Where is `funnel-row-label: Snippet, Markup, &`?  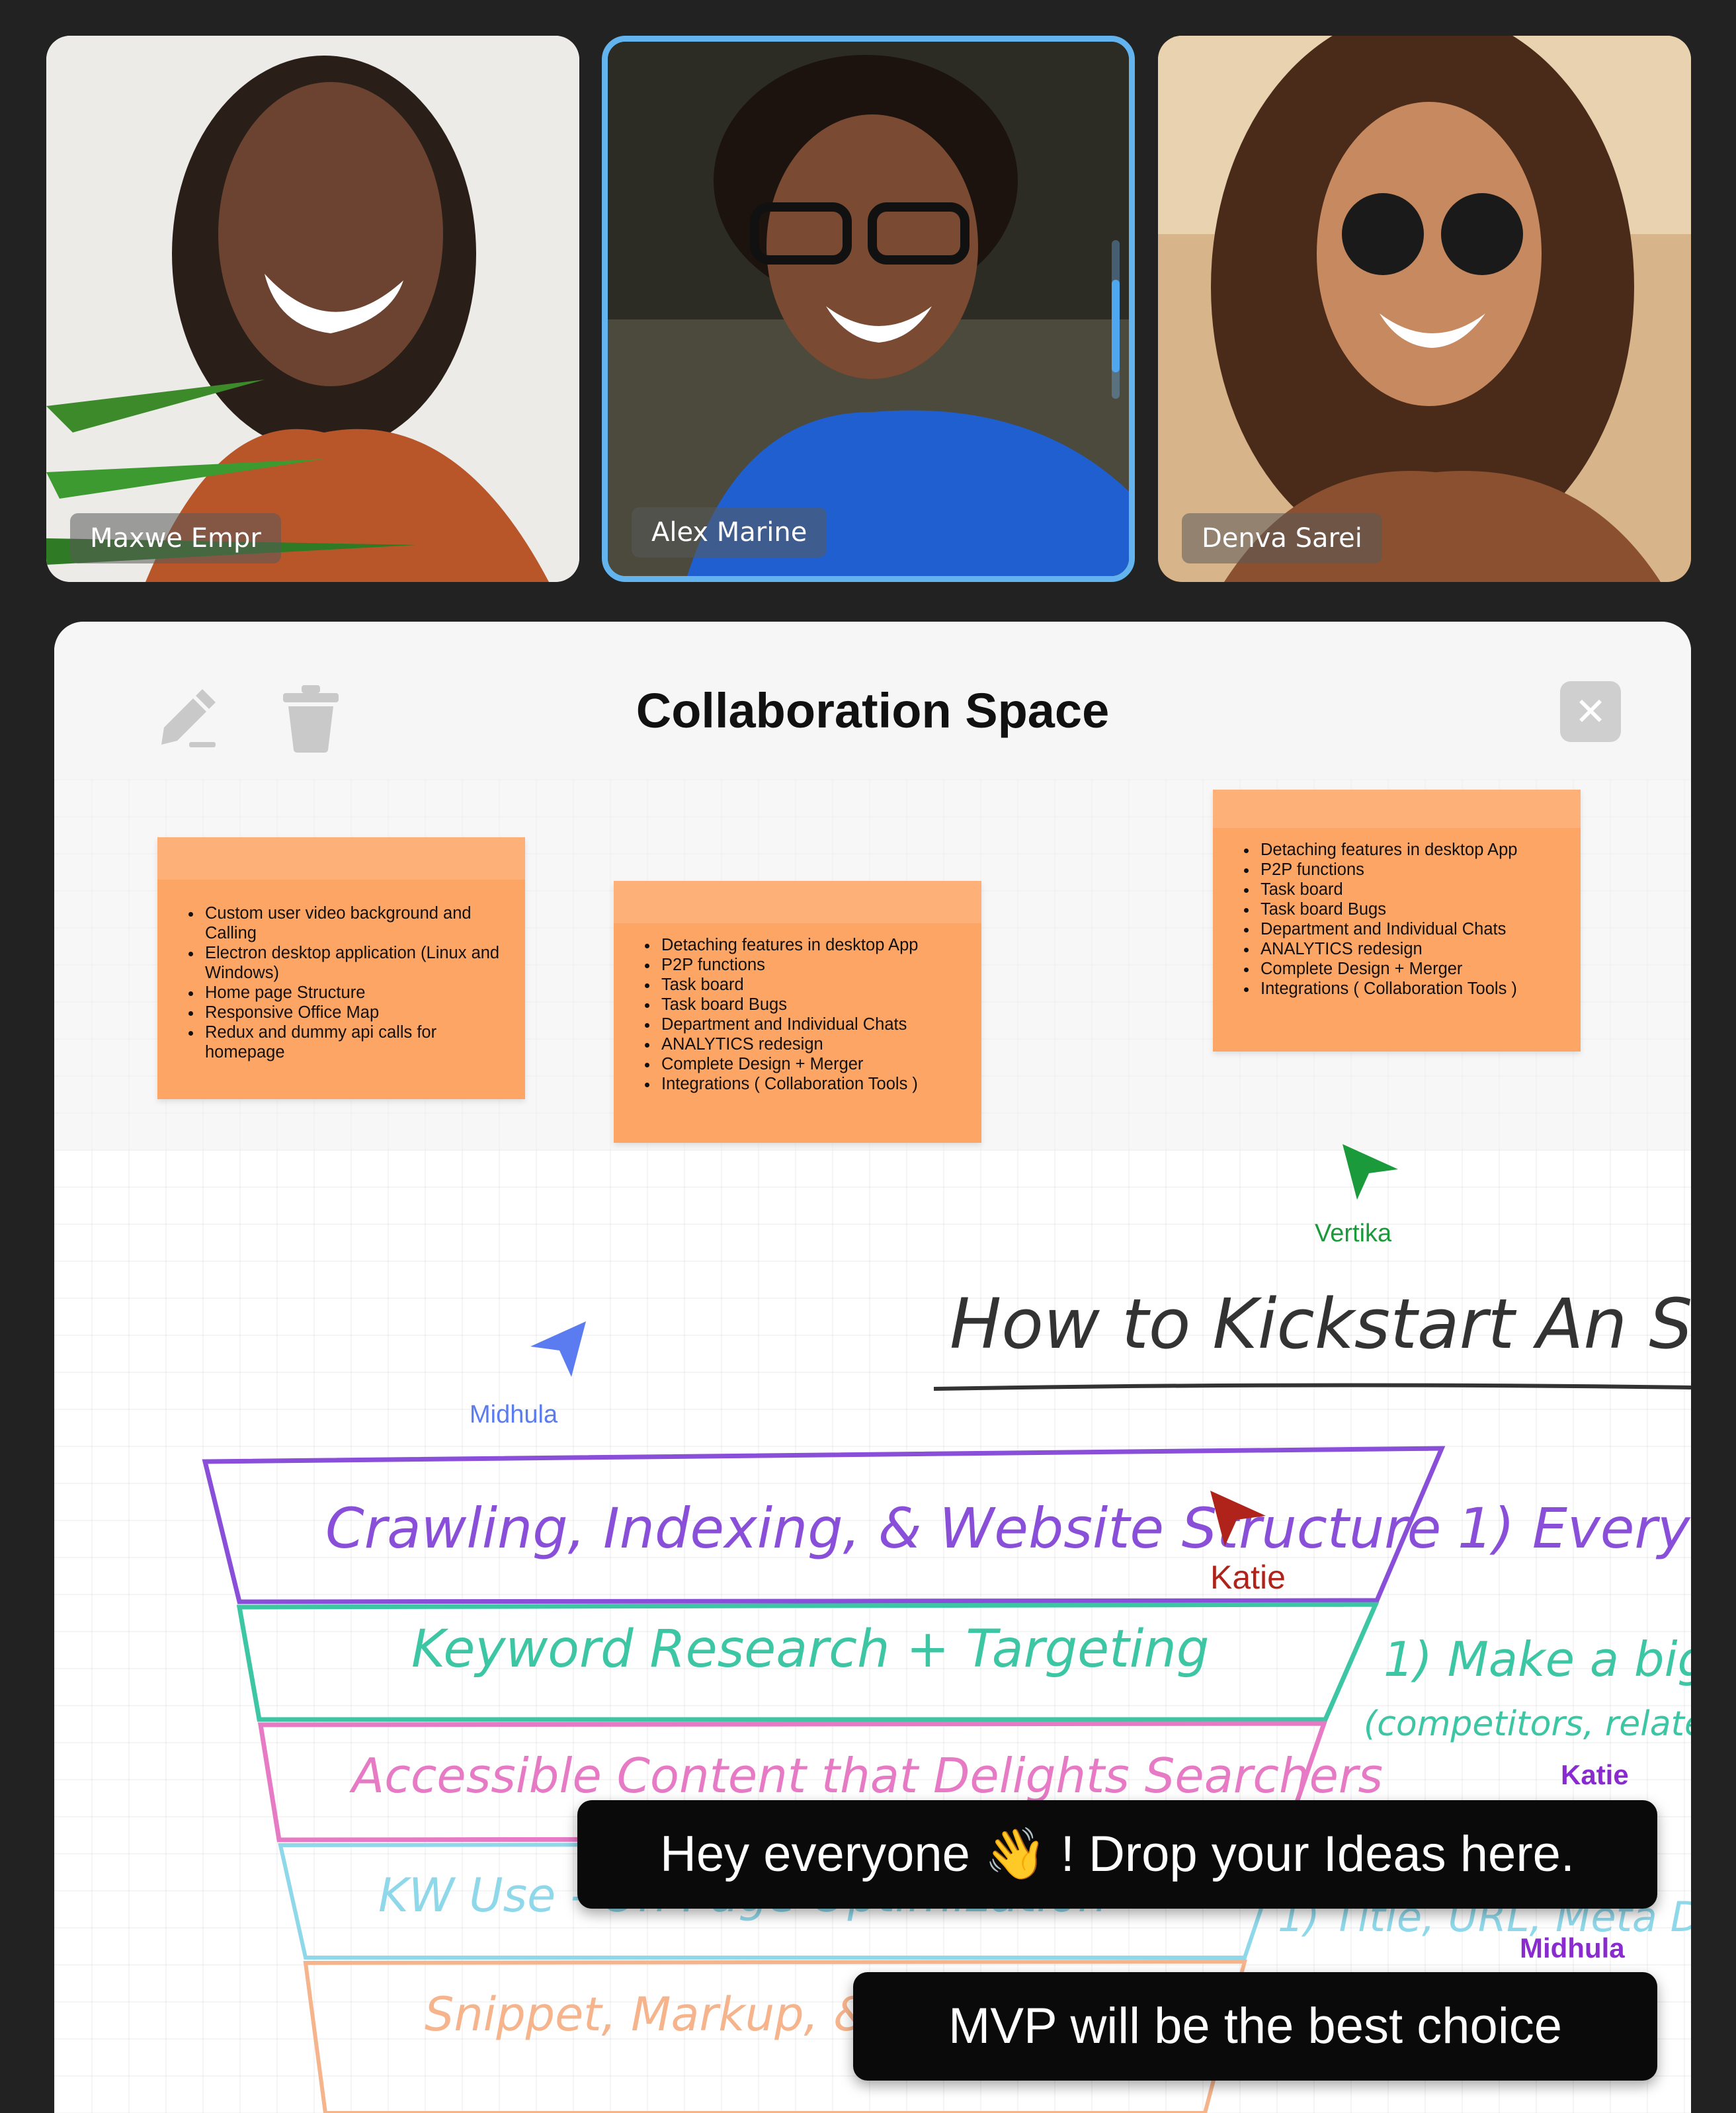
funnel-row-label: Snippet, Markup, & is located at coordinates (648, 2014).